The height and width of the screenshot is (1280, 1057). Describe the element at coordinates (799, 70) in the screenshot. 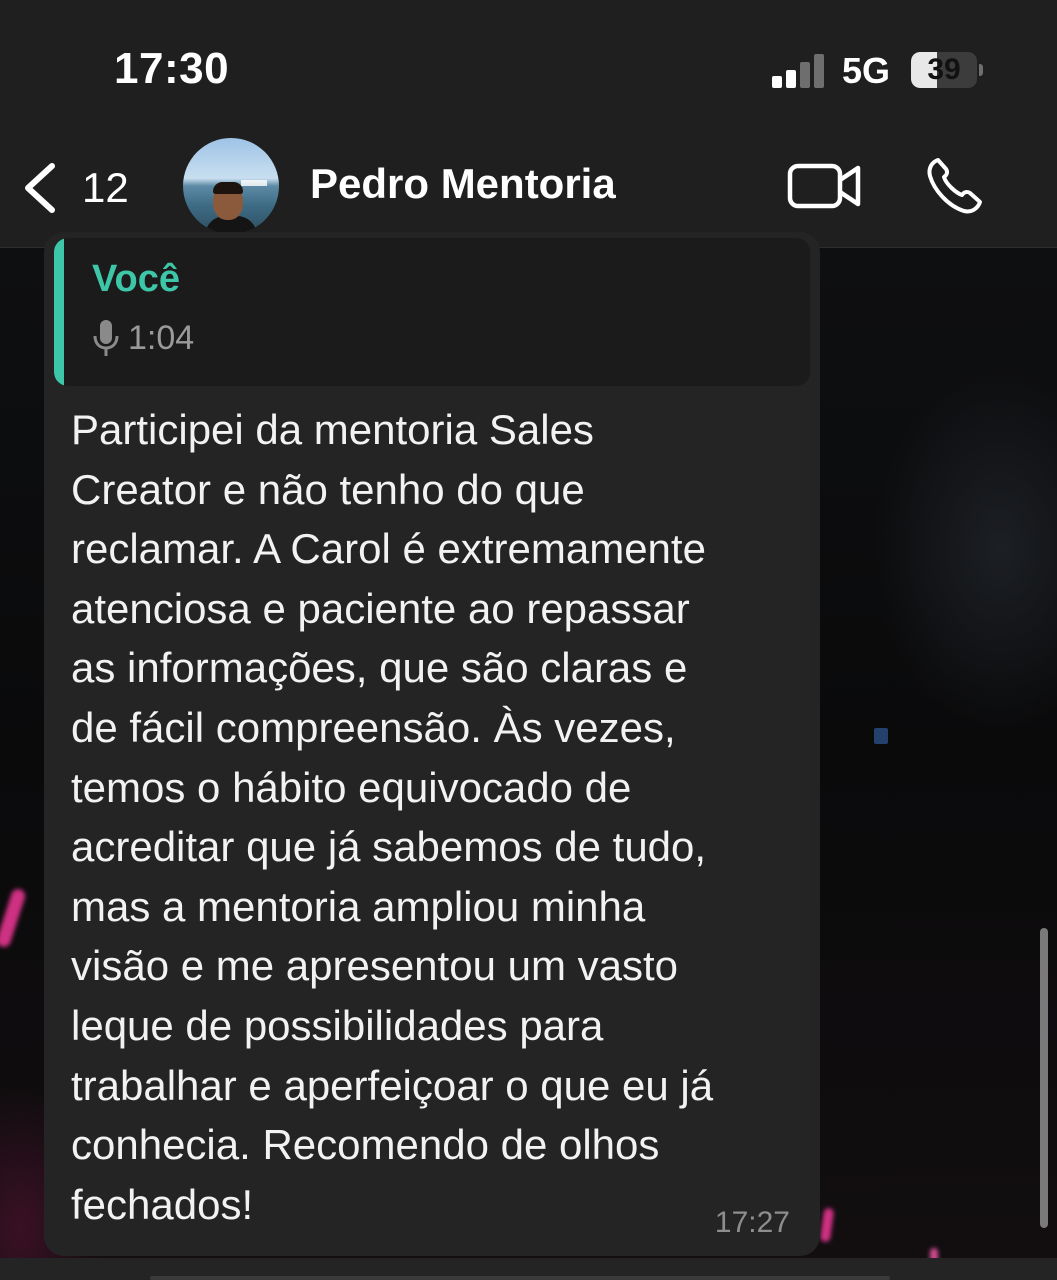

I see `signal-strength-icon` at that location.